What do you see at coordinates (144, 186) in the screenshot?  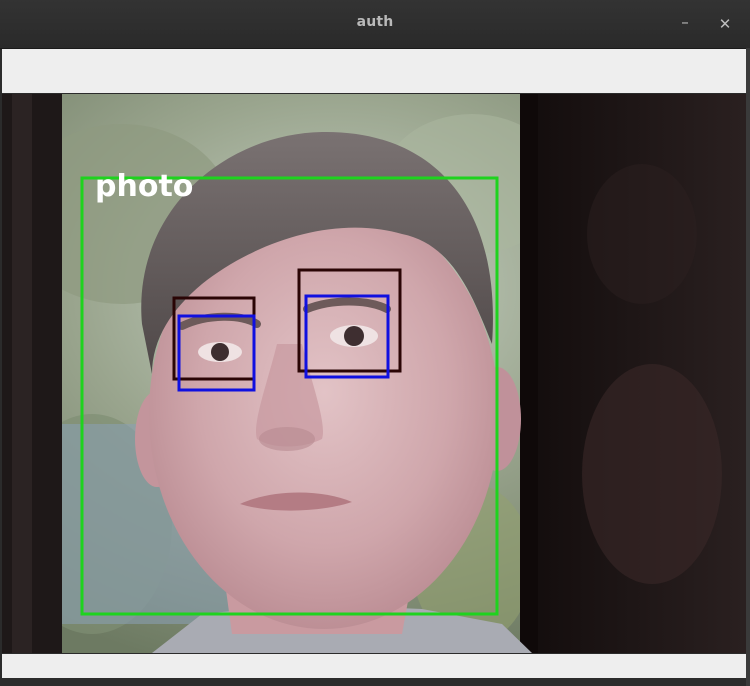 I see `detection-label: photo` at bounding box center [144, 186].